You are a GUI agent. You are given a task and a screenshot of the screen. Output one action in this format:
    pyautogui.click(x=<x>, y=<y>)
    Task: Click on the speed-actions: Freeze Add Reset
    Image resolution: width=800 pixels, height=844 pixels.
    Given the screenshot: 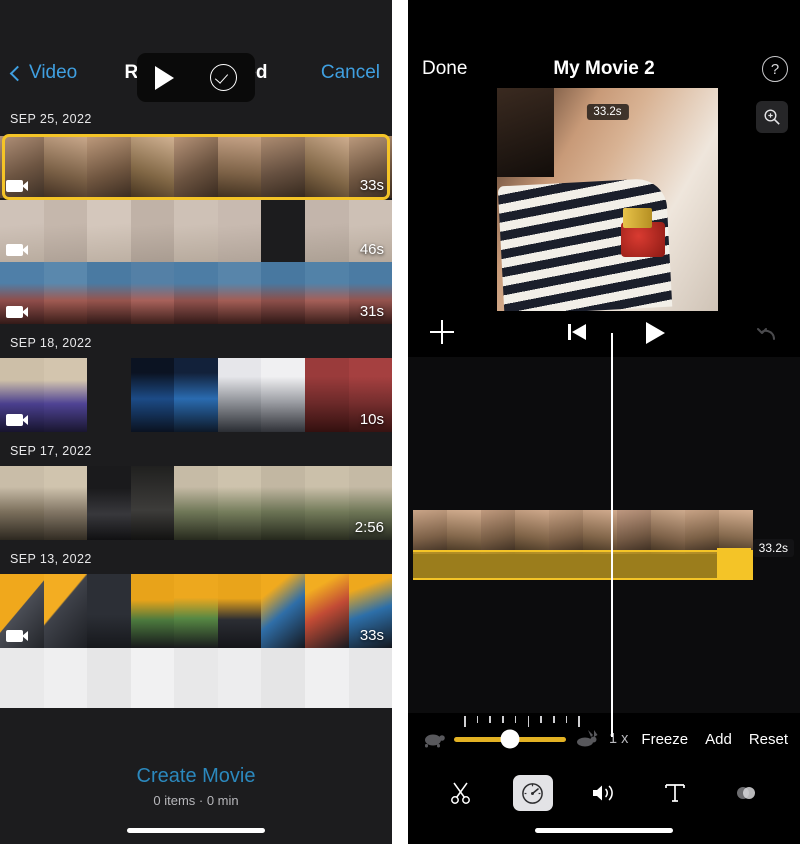 What is the action you would take?
    pyautogui.click(x=714, y=739)
    